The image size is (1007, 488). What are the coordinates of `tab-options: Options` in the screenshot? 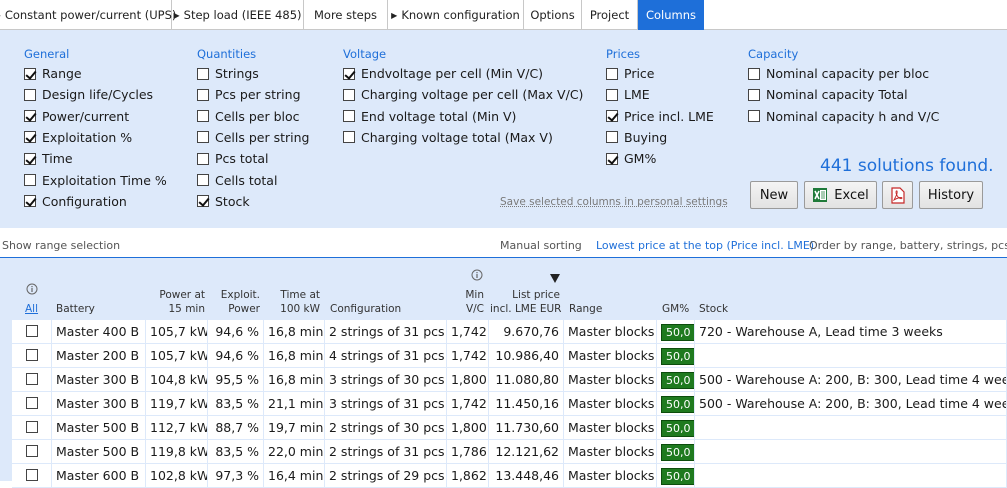 It's located at (553, 15).